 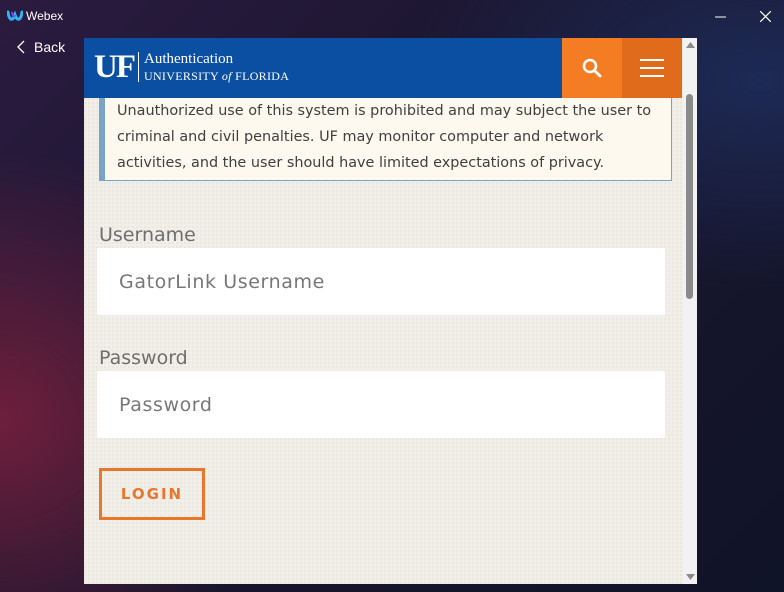 I want to click on scroll-thumb, so click(x=689, y=196).